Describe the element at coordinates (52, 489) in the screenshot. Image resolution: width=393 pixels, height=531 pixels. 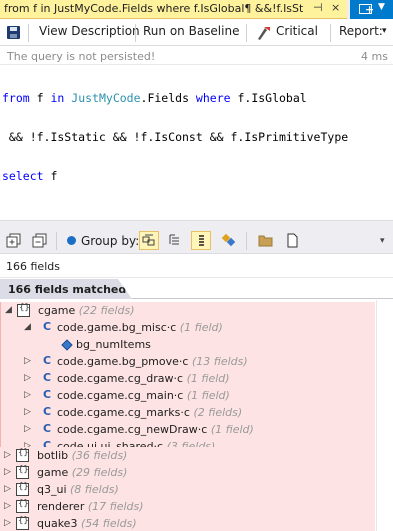
I see `tree-row-label: q3_ui` at that location.